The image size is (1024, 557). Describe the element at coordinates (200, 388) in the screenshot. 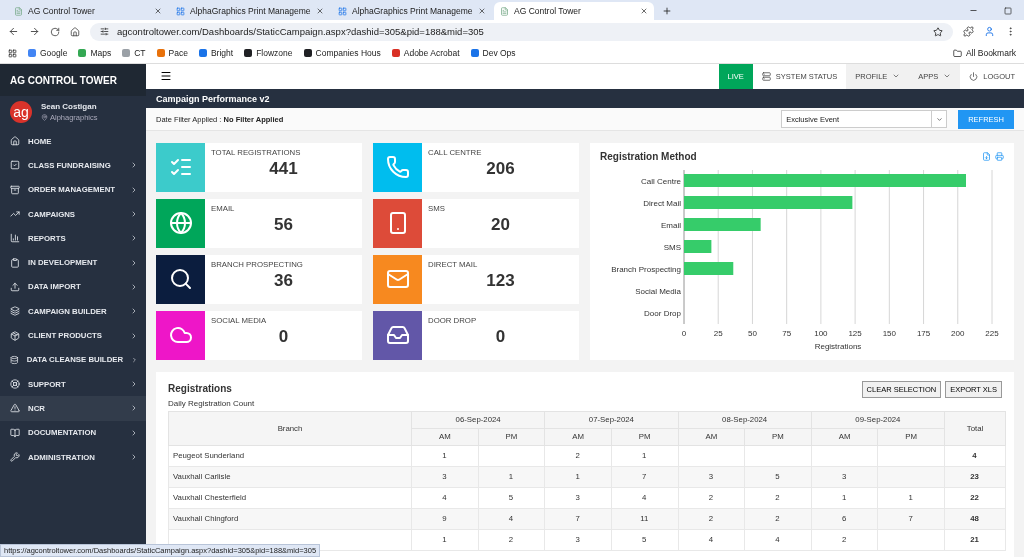

I see `panel-title: Registrations` at that location.